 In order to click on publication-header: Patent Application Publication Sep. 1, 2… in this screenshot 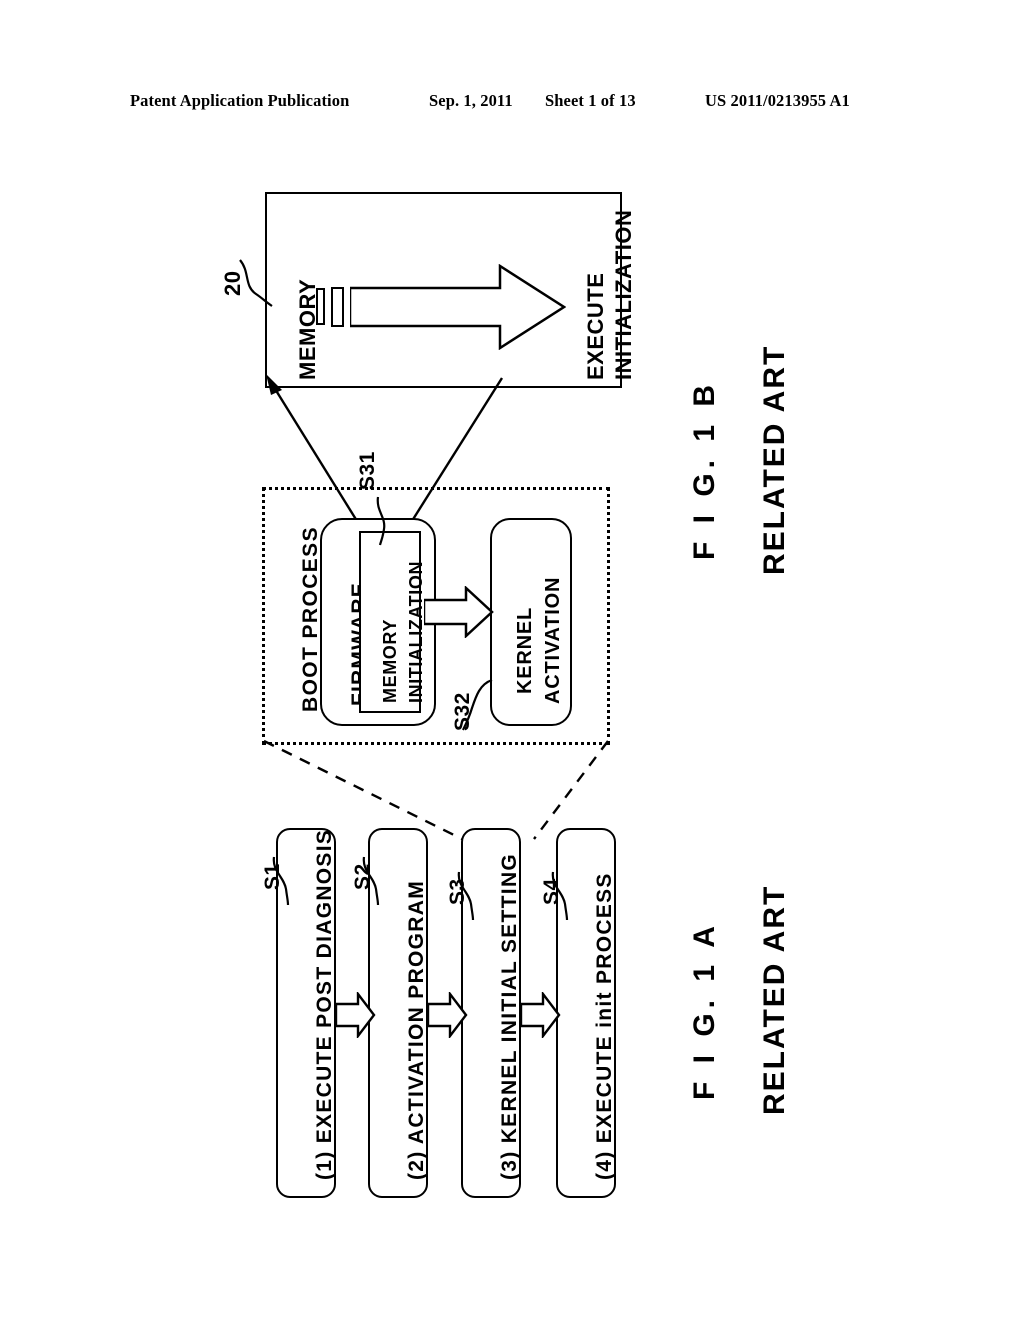, I will do `click(512, 101)`.